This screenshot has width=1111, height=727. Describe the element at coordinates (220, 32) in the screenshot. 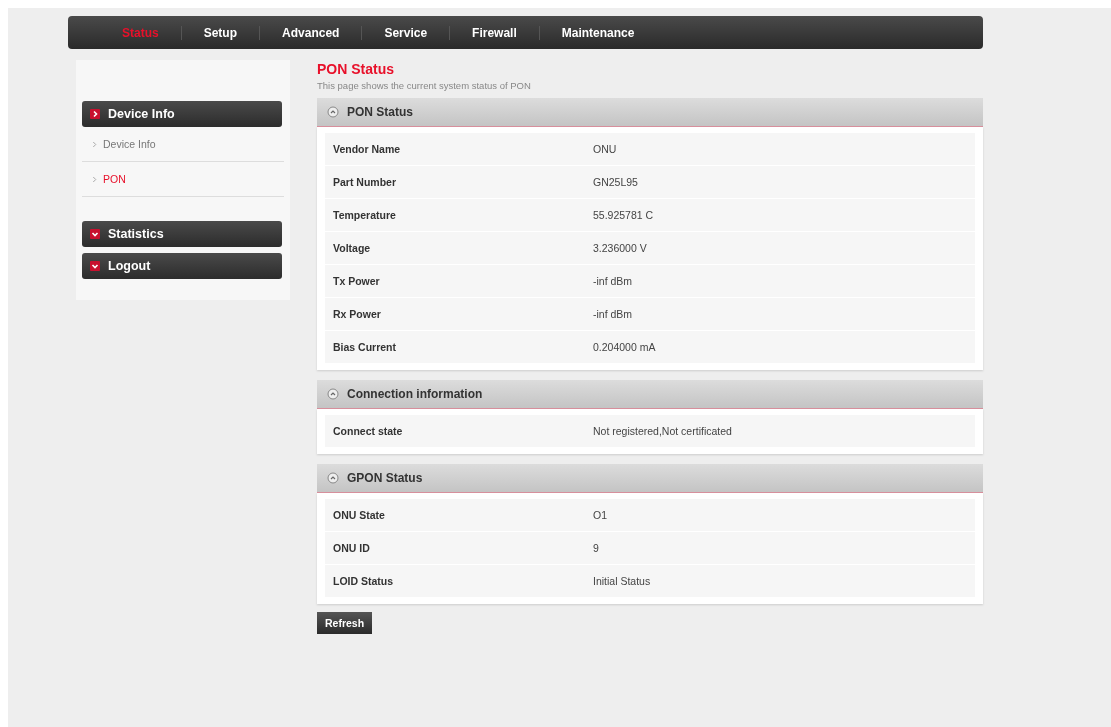

I see `nav-tab: Setup` at that location.